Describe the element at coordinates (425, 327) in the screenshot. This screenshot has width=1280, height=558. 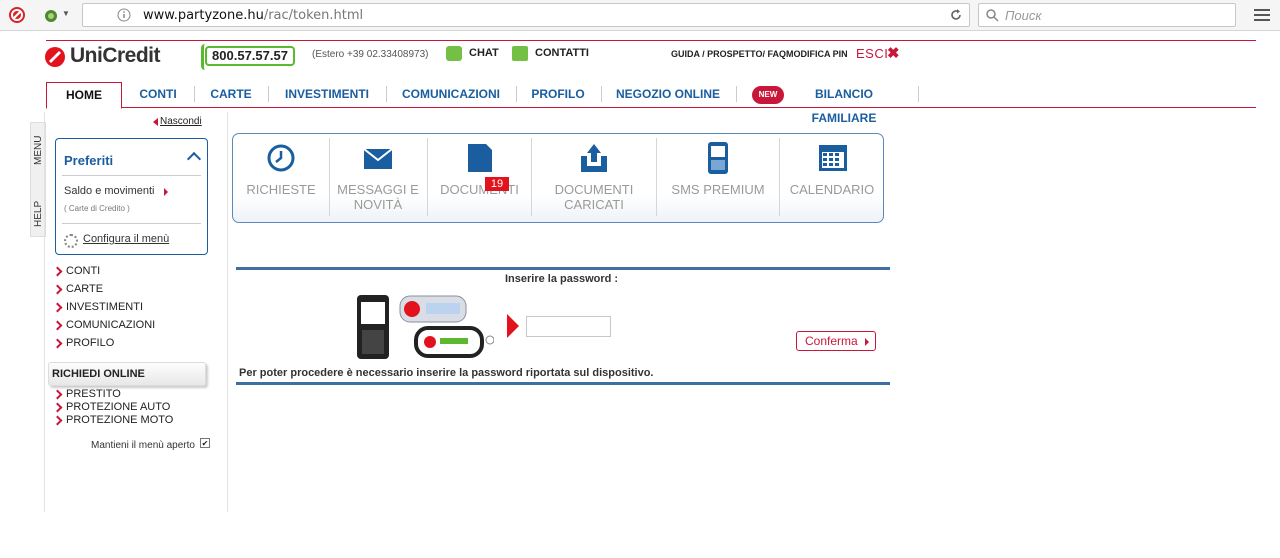
I see `token-devices-image` at that location.